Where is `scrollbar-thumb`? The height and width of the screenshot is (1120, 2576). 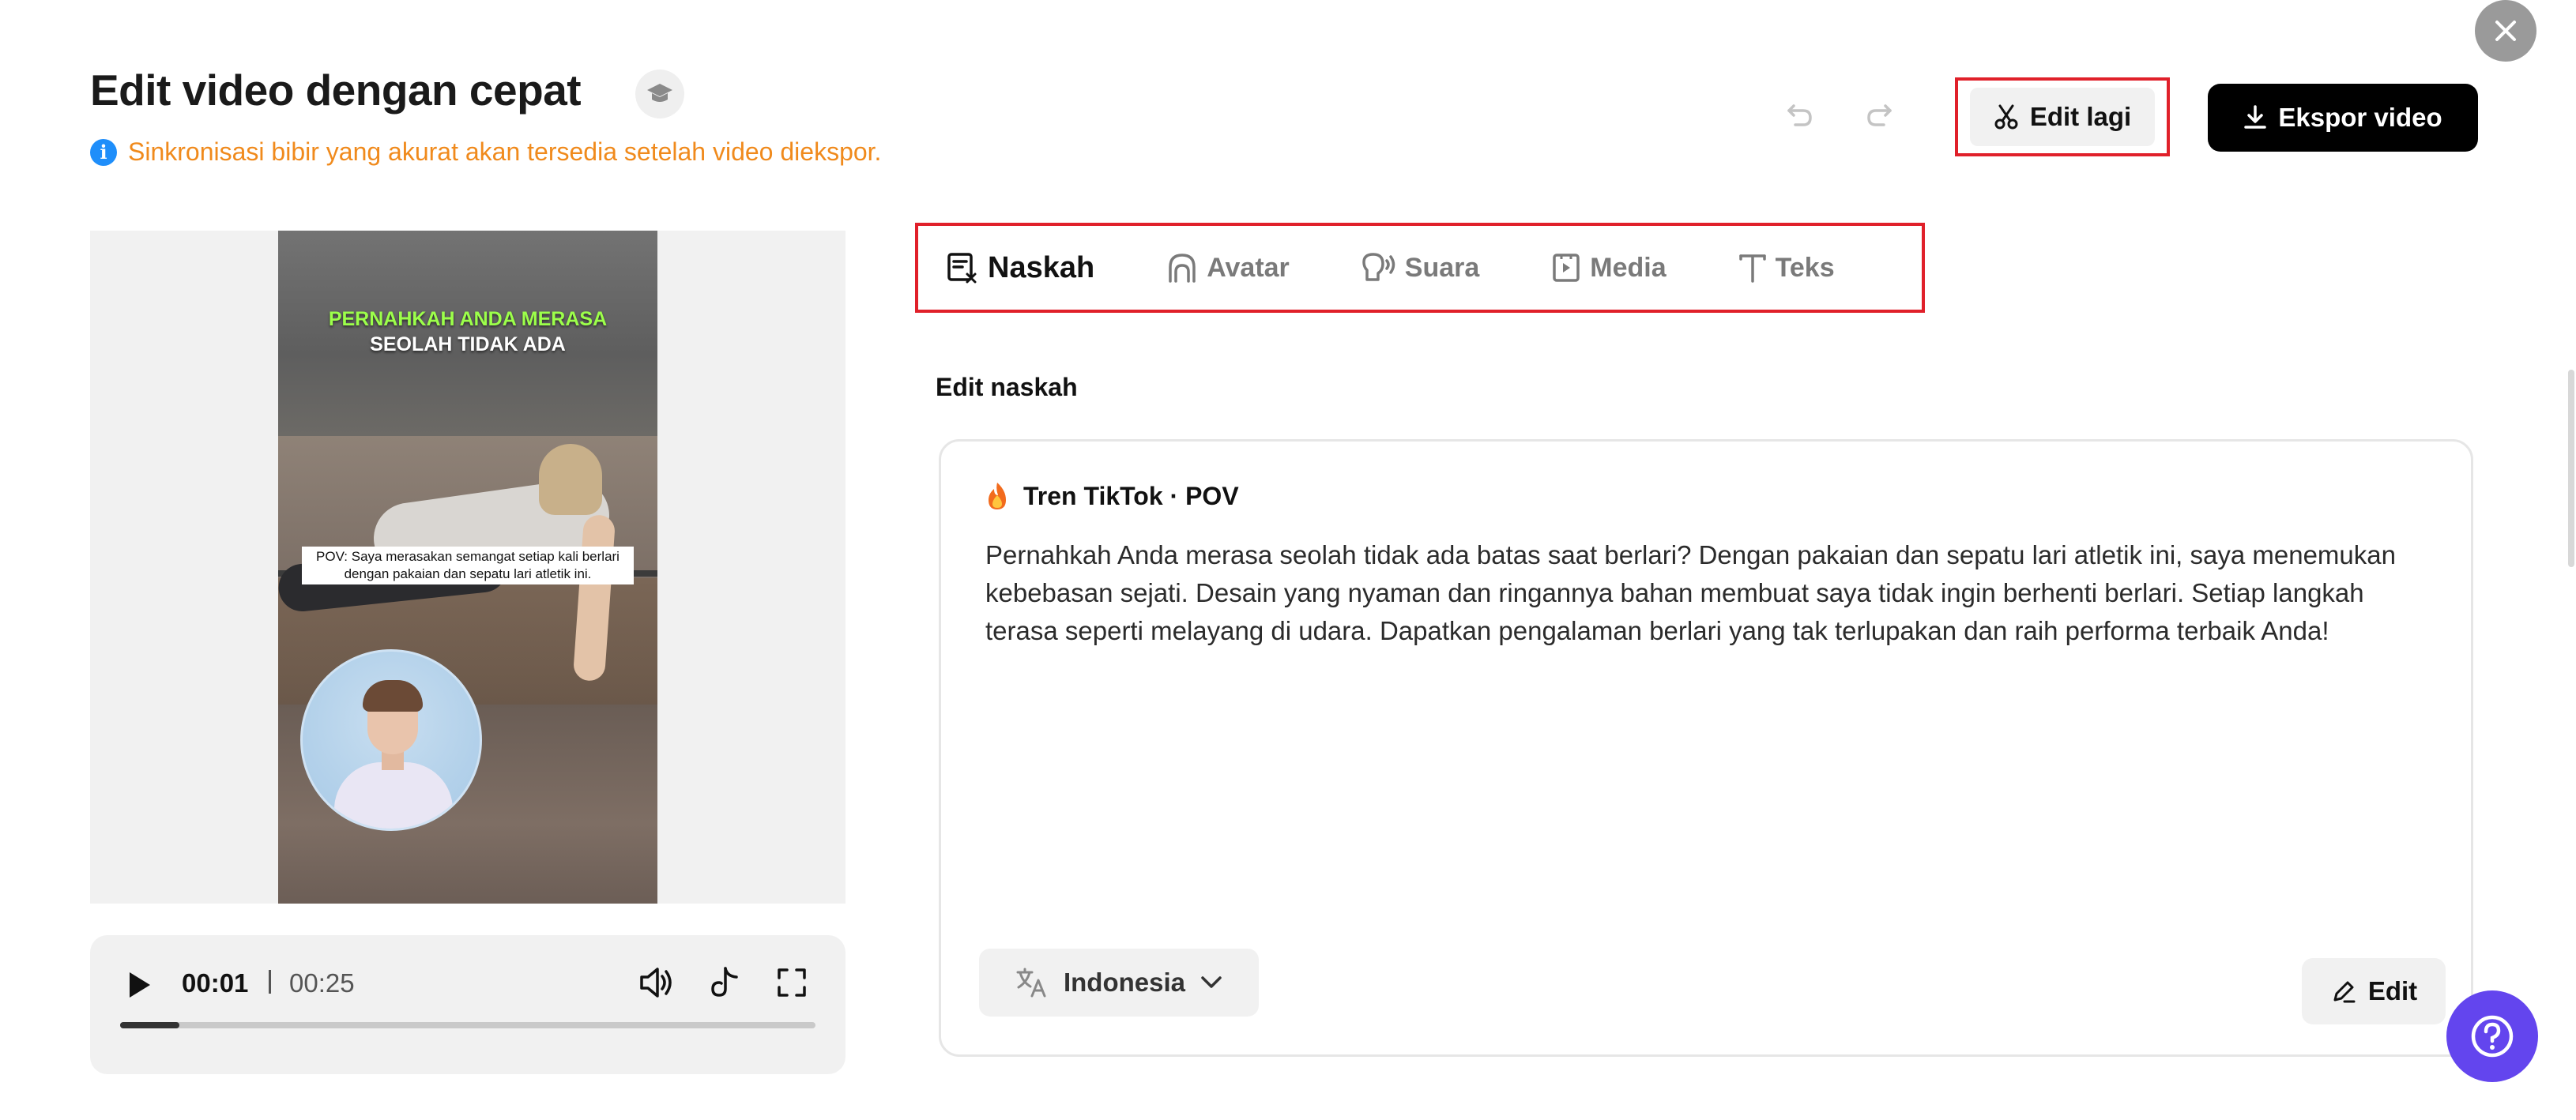 scrollbar-thumb is located at coordinates (2571, 468).